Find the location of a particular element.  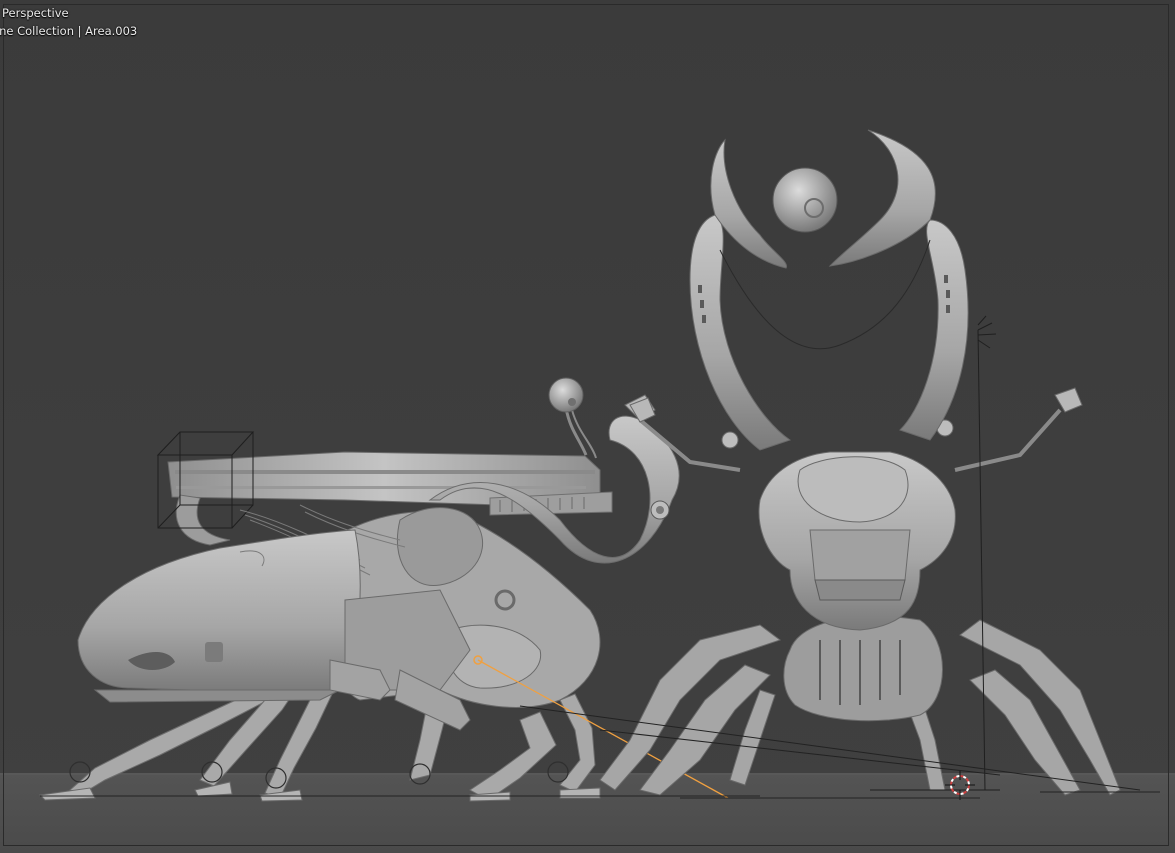

floor-plane is located at coordinates (587, 813).